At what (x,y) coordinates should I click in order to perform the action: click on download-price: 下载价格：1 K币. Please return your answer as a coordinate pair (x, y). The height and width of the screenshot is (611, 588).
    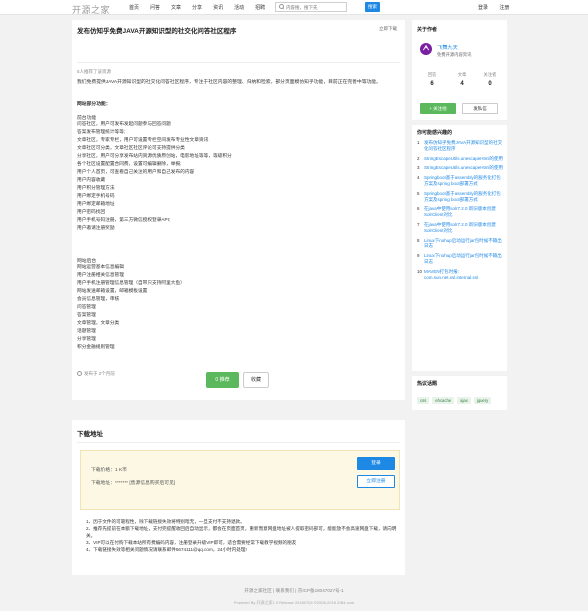
    Looking at the image, I should click on (109, 470).